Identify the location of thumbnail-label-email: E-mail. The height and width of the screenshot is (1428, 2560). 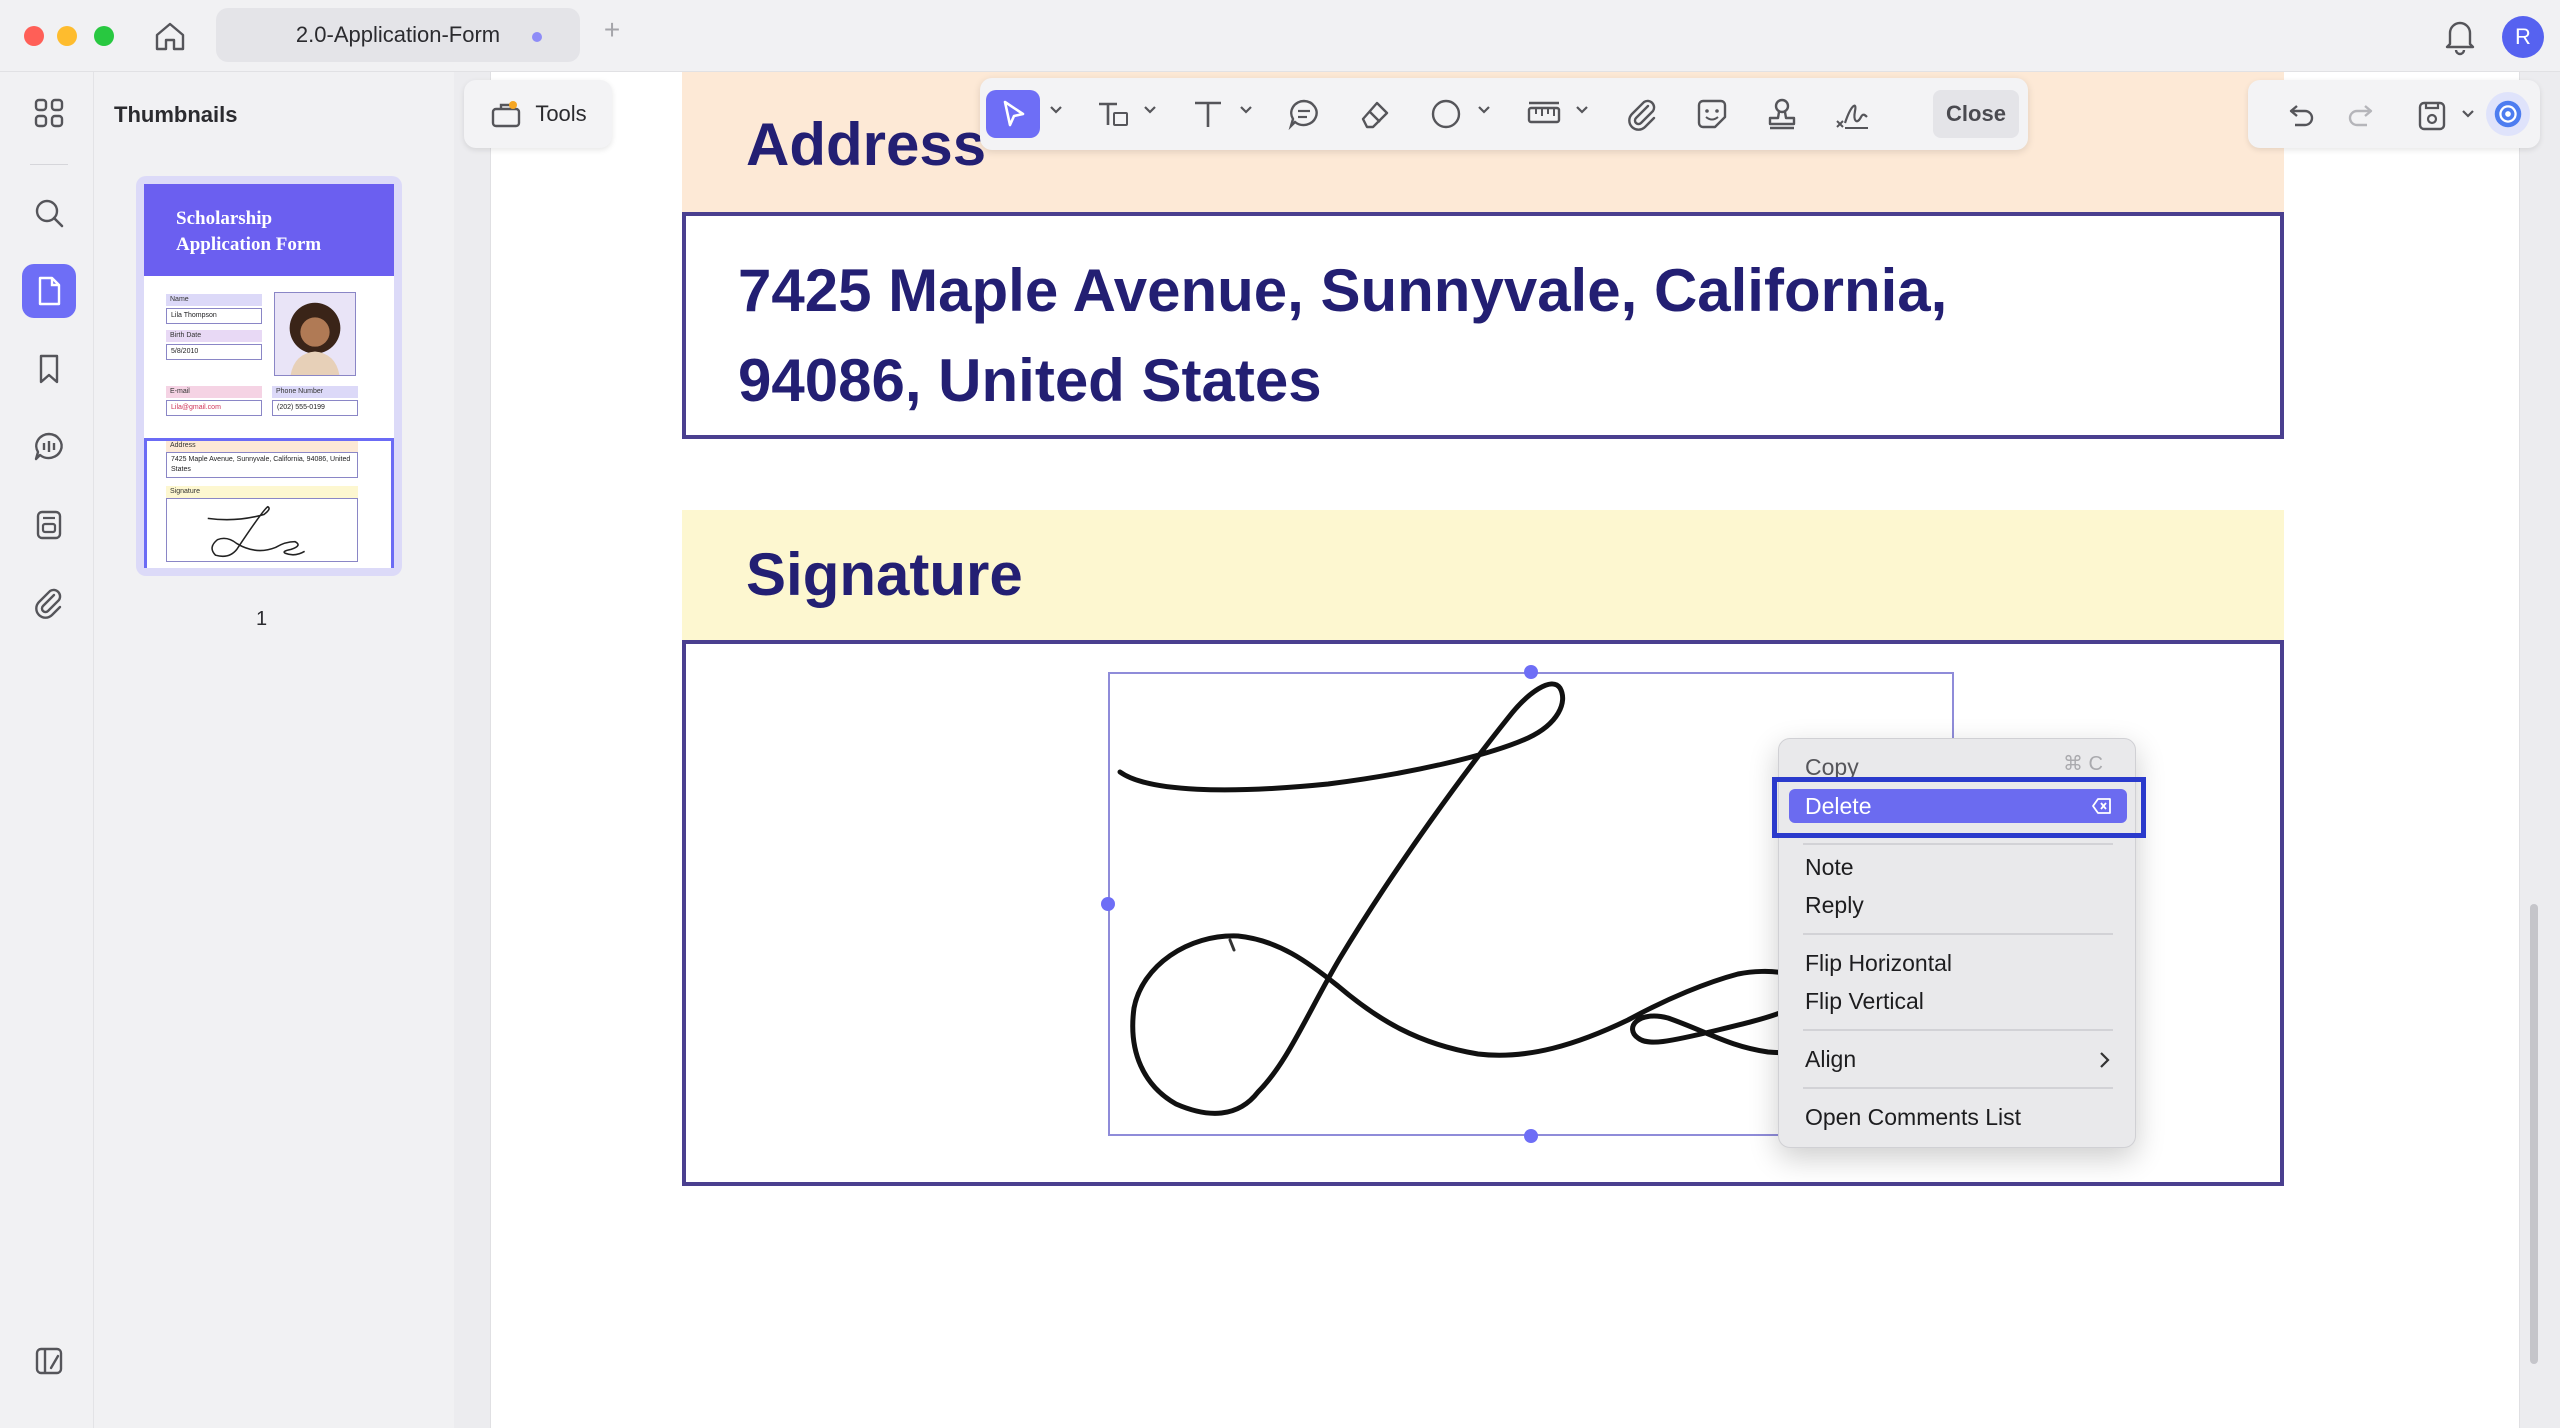
(214, 392).